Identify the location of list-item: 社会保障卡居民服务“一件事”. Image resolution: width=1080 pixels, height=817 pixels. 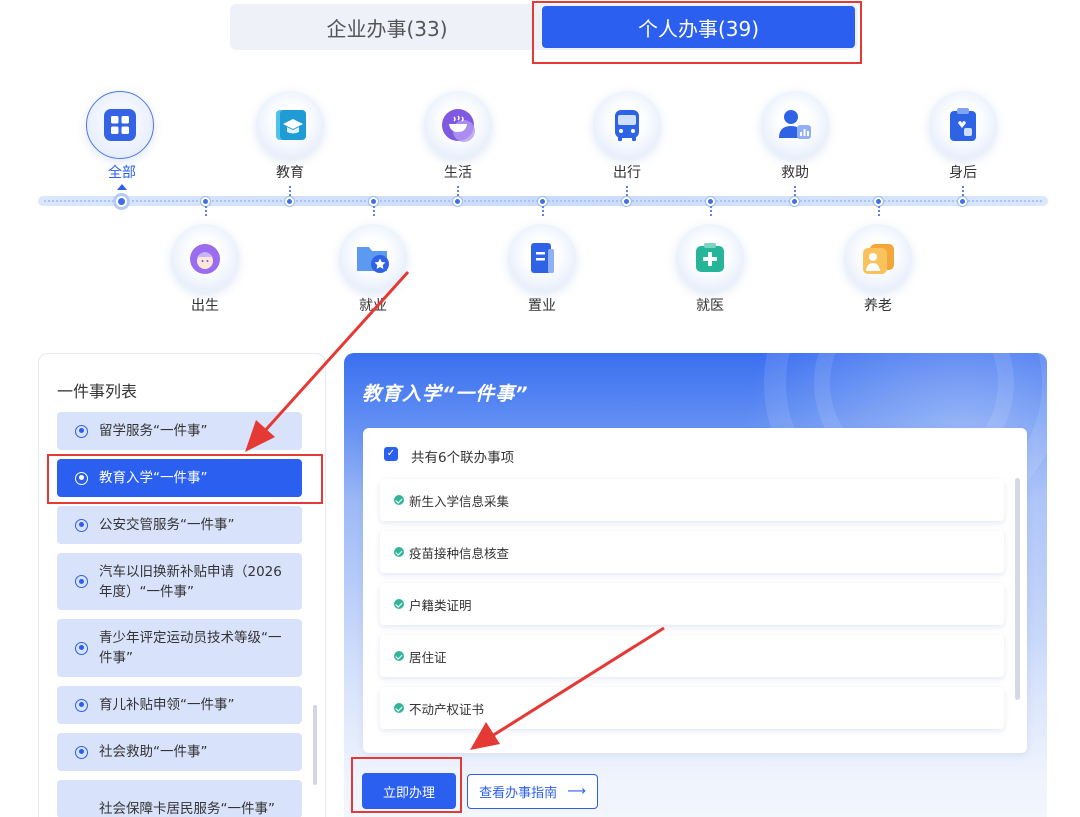
(179, 798).